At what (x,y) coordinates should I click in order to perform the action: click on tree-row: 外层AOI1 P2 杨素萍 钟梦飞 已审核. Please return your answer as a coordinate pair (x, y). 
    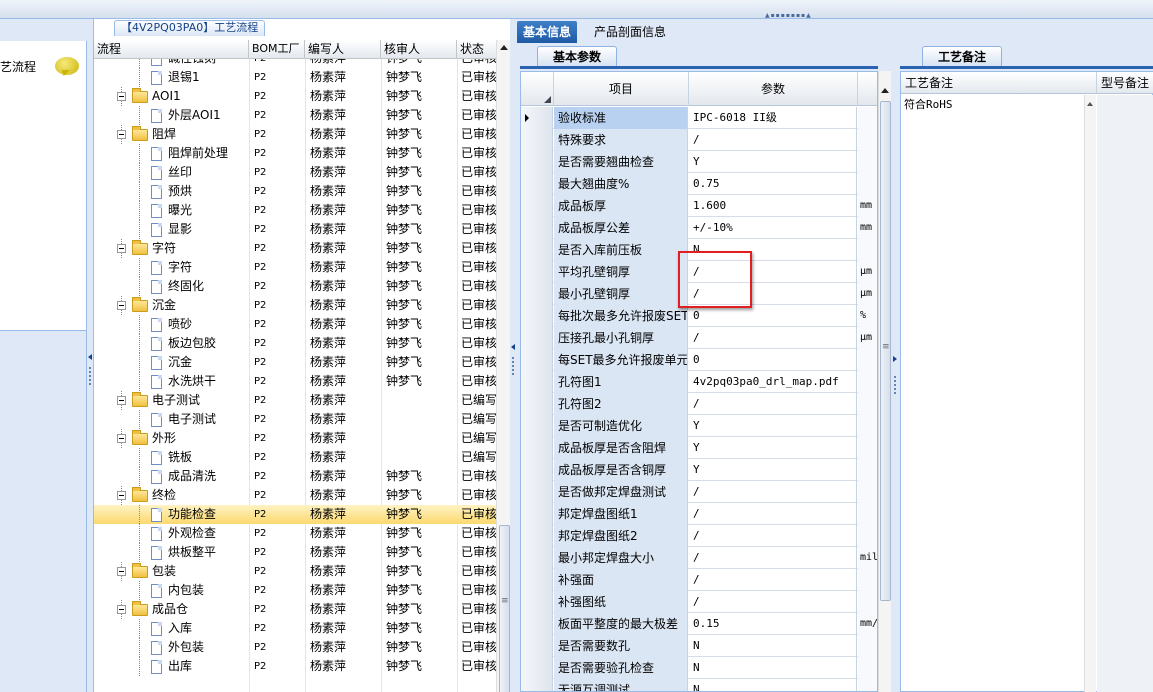
    Looking at the image, I should click on (295, 115).